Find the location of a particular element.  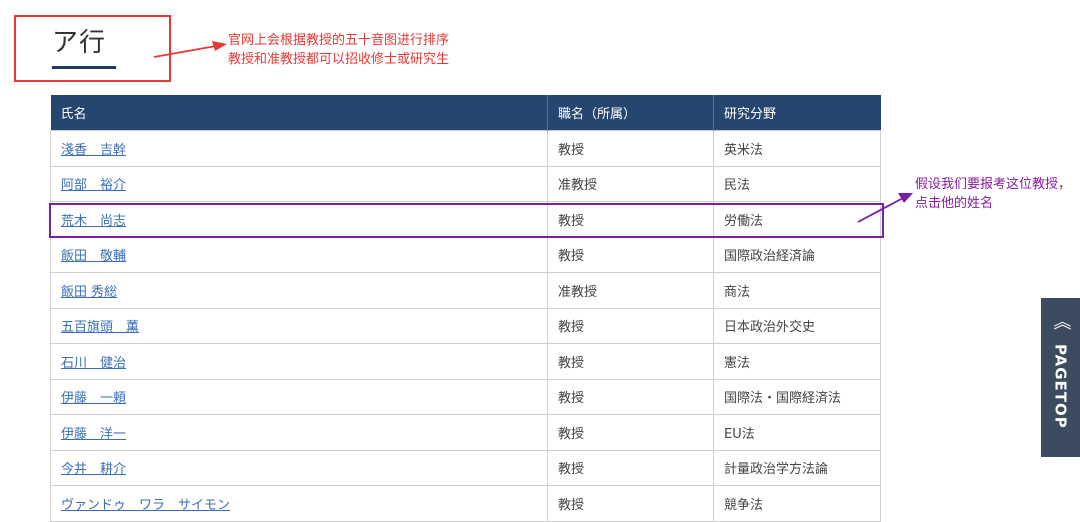

double-chevron-up-icon: ︽ is located at coordinates (1062, 322).